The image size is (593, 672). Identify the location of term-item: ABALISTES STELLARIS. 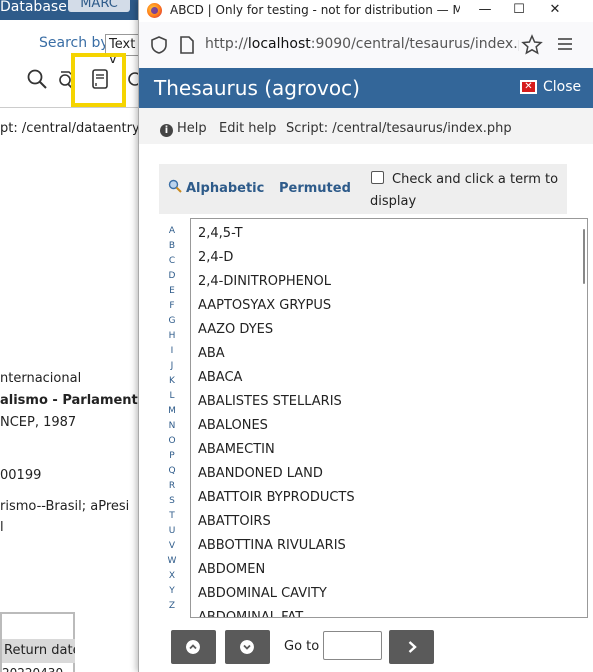
(270, 401).